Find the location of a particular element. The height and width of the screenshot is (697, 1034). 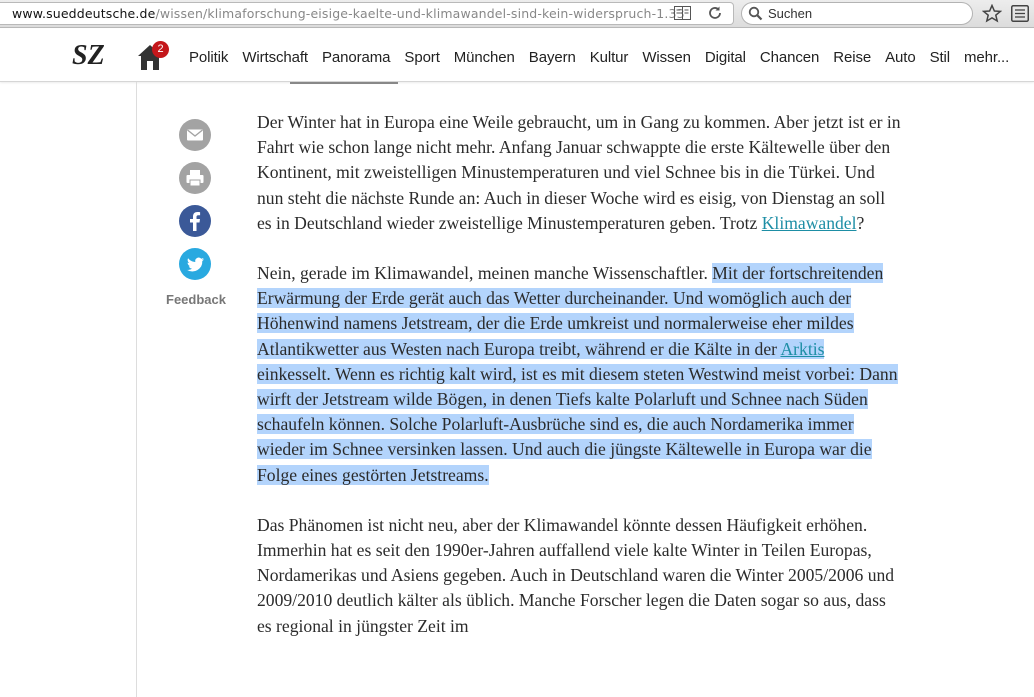

nav-item-bayern: Bayern is located at coordinates (552, 57).